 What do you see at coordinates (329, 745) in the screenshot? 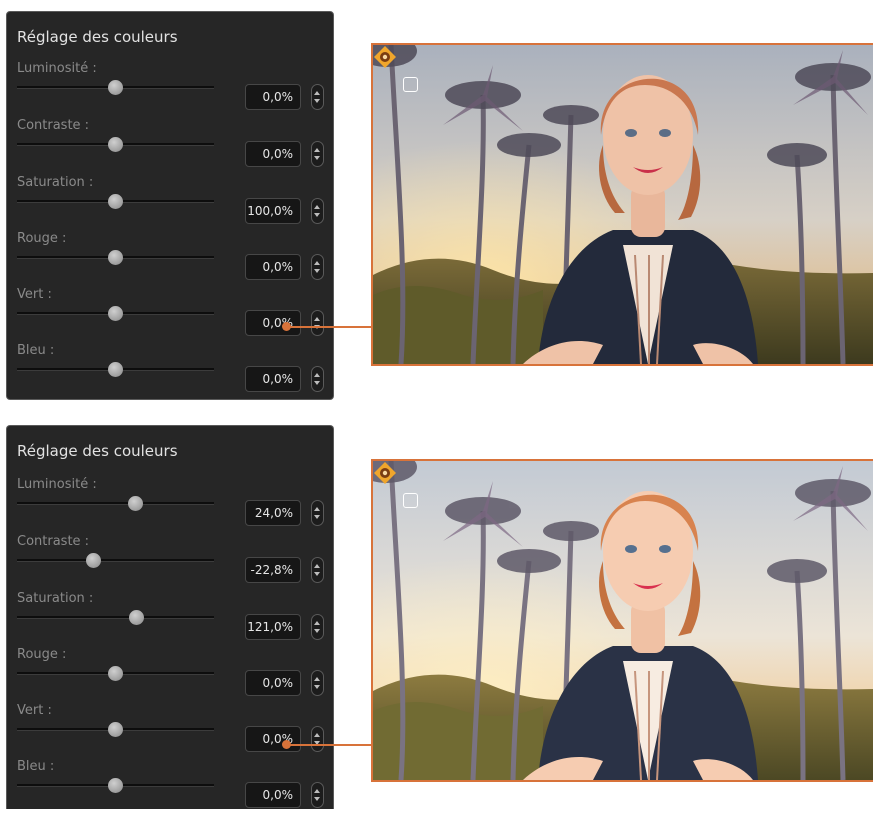
I see `callout-line-bottom` at bounding box center [329, 745].